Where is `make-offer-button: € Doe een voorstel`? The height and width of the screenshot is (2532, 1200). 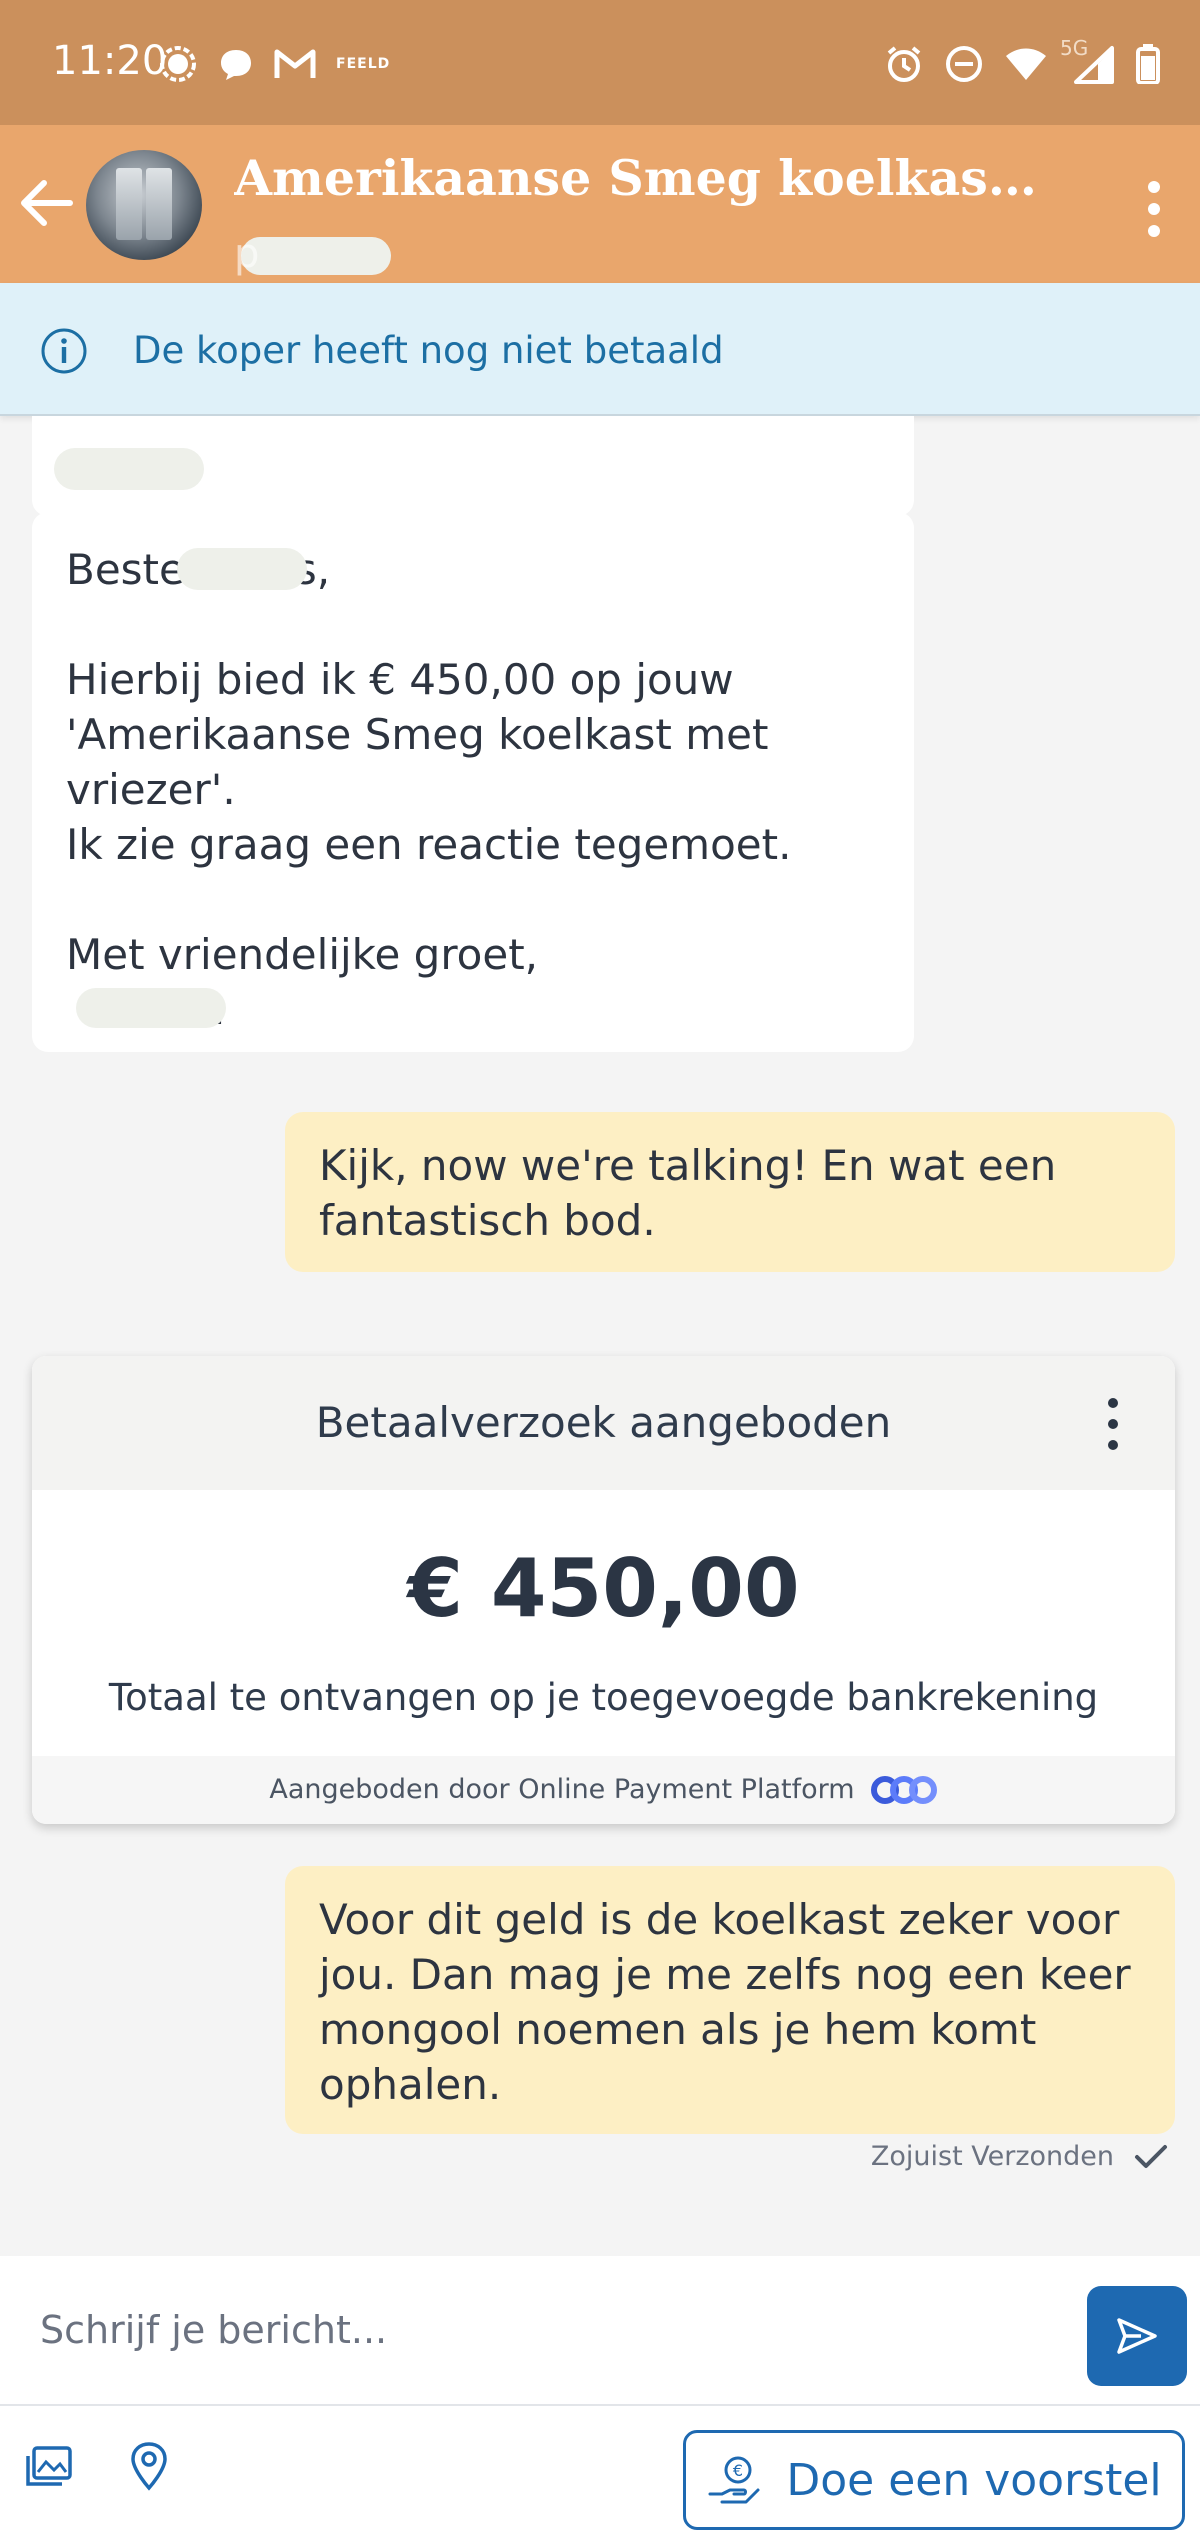 make-offer-button: € Doe een voorstel is located at coordinates (934, 2480).